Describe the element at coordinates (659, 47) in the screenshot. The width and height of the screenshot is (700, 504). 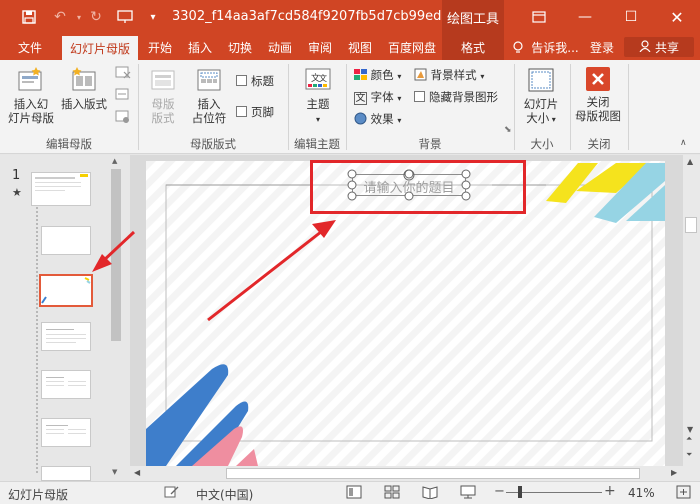
I see `share-button: 共享` at that location.